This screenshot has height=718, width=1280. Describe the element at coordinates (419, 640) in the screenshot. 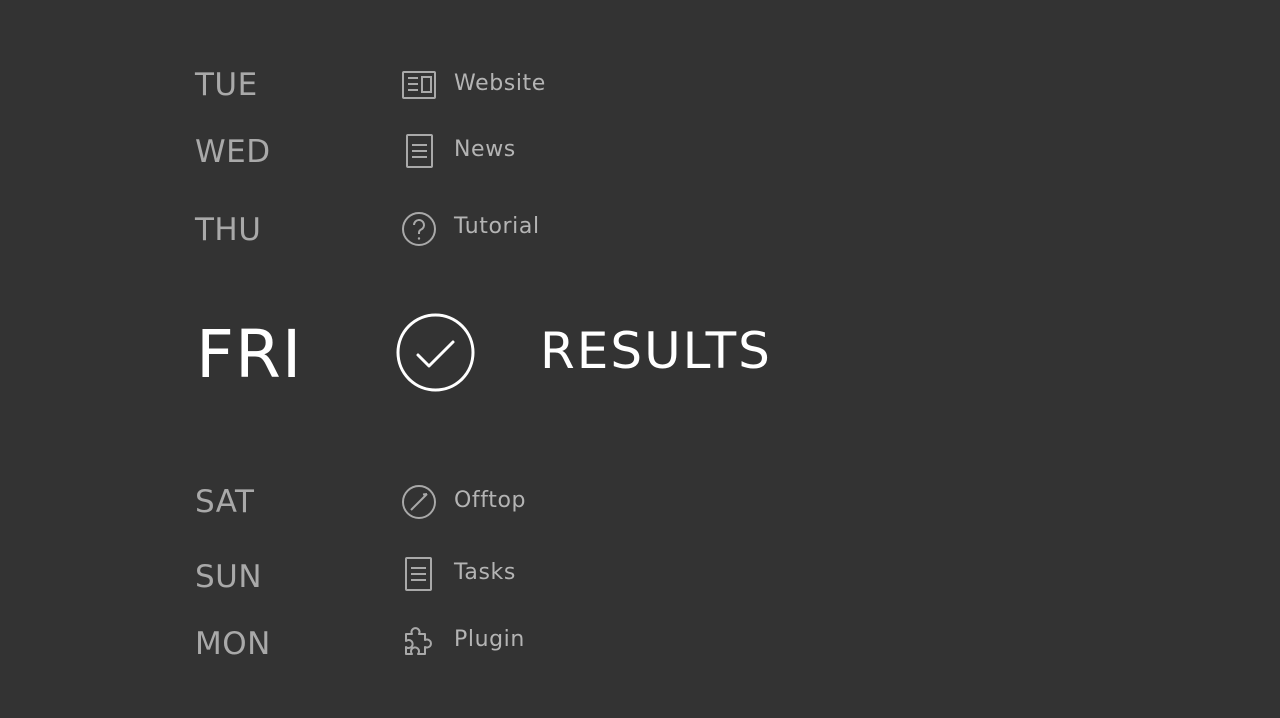

I see `puzzle-icon` at that location.